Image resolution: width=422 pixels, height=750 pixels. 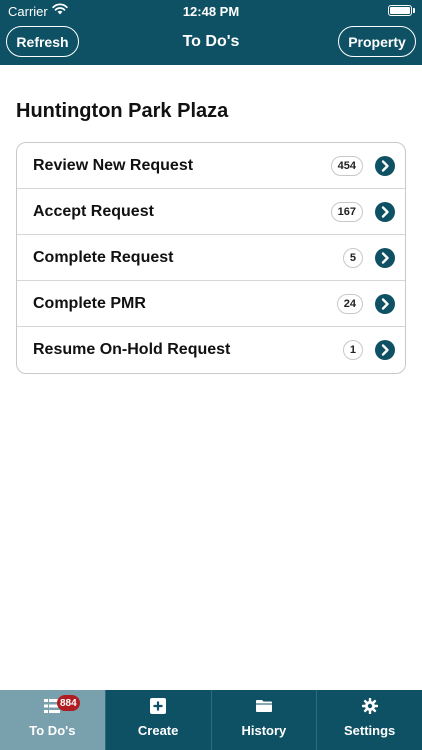 I want to click on gear-icon, so click(x=369, y=706).